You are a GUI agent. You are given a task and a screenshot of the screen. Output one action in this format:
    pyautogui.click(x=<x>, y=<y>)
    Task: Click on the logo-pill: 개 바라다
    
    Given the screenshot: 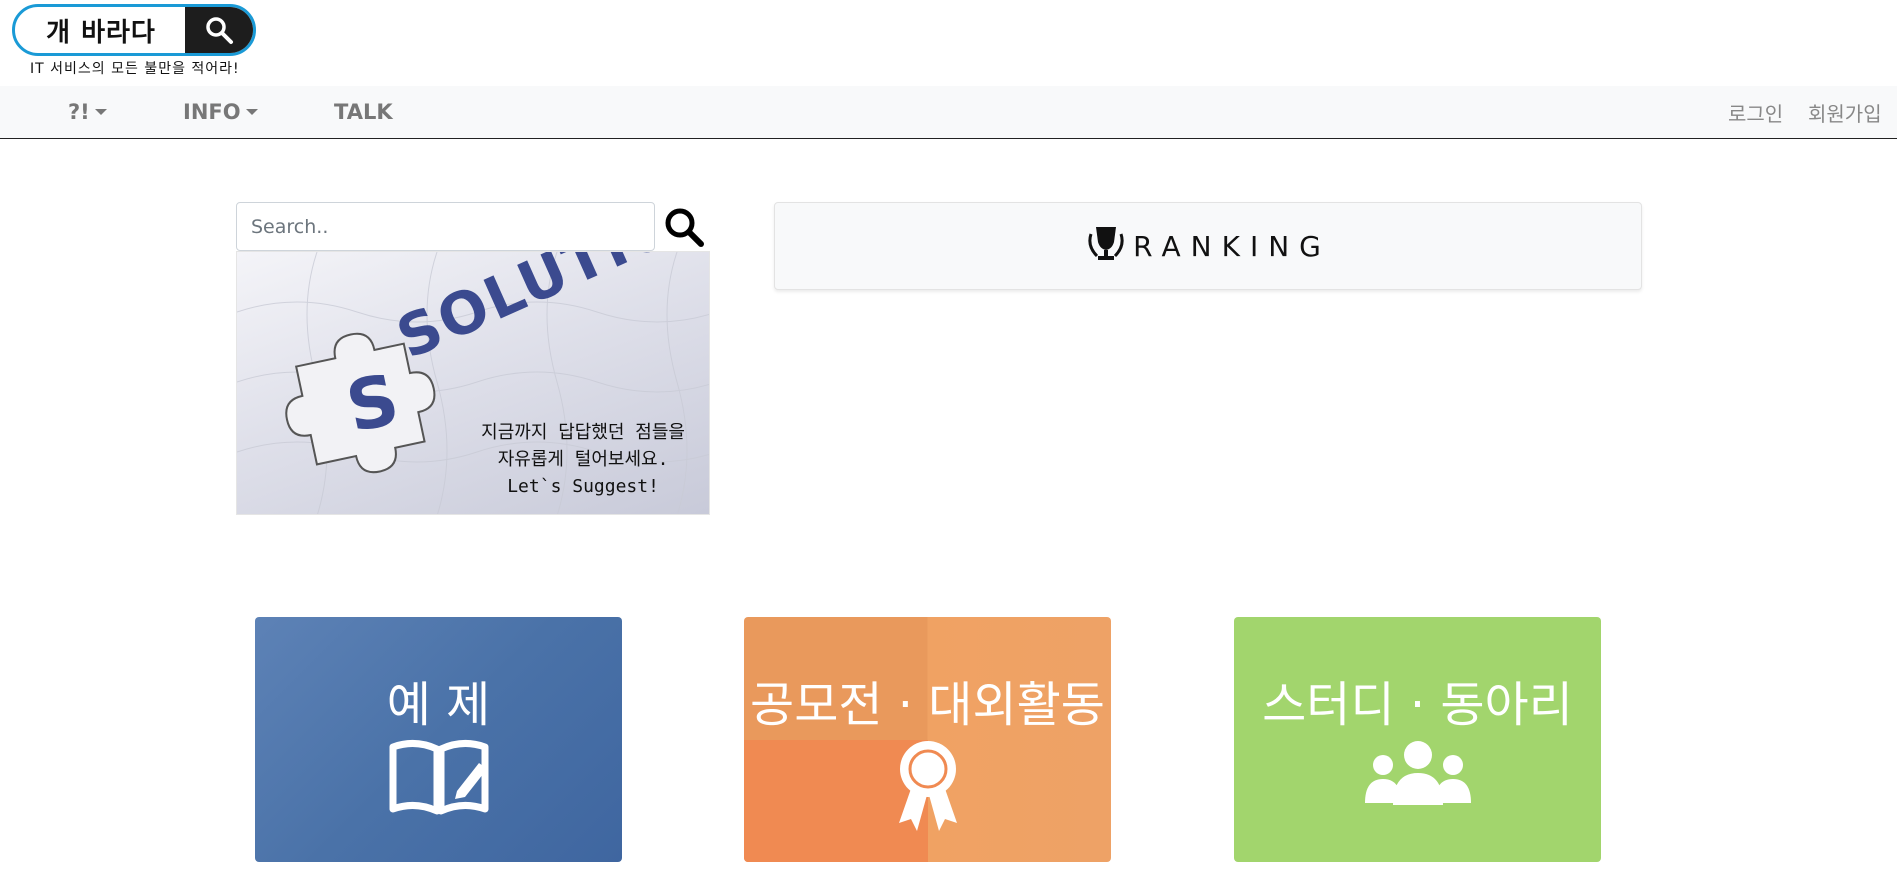 What is the action you would take?
    pyautogui.click(x=134, y=30)
    